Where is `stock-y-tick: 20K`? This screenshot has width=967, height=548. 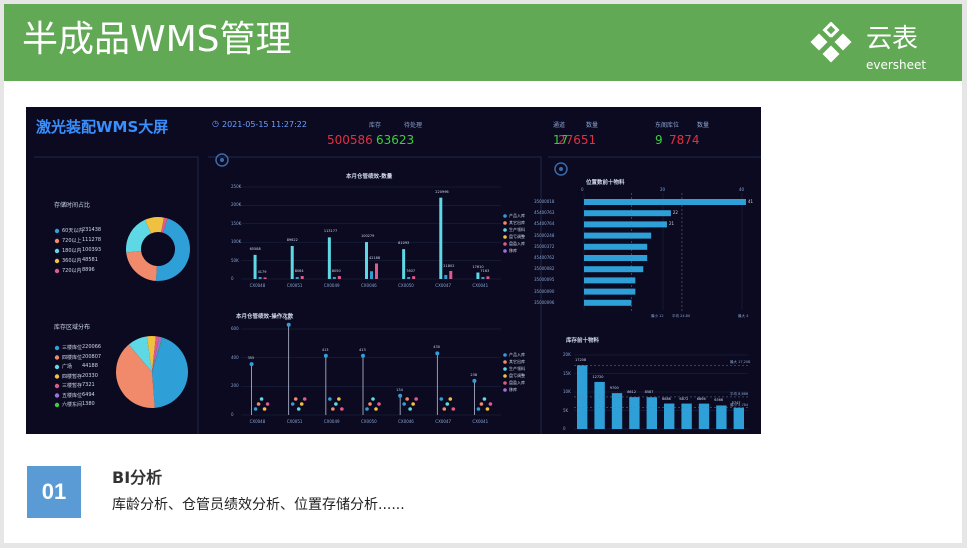
stock-y-tick: 20K is located at coordinates (567, 354).